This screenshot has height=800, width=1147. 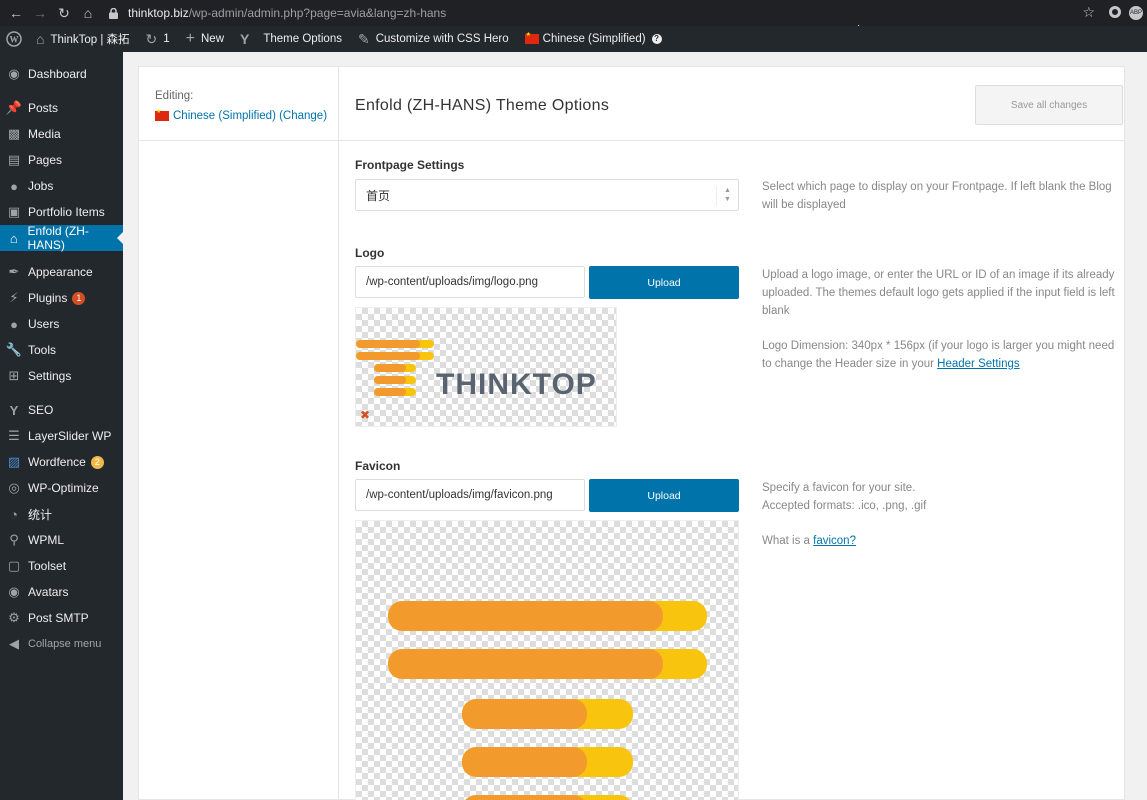 I want to click on favicon-help: What is a favicon?, so click(x=809, y=541).